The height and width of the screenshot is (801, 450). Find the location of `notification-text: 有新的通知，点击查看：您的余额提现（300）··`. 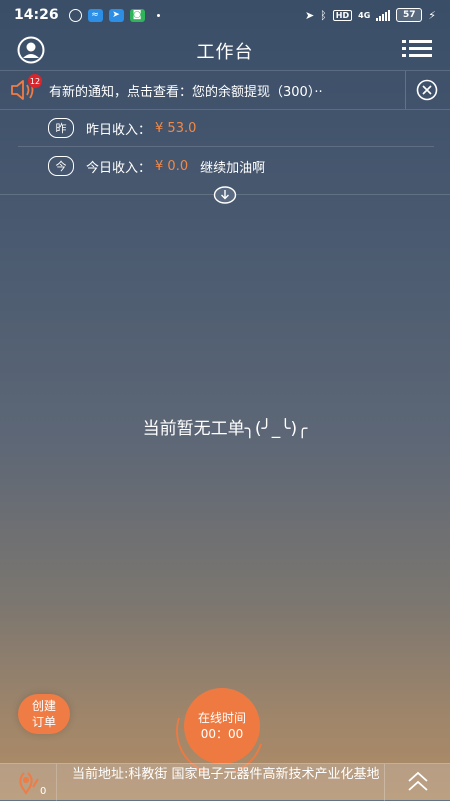

notification-text: 有新的通知，点击查看：您的余额提现（300）·· is located at coordinates (219, 90).